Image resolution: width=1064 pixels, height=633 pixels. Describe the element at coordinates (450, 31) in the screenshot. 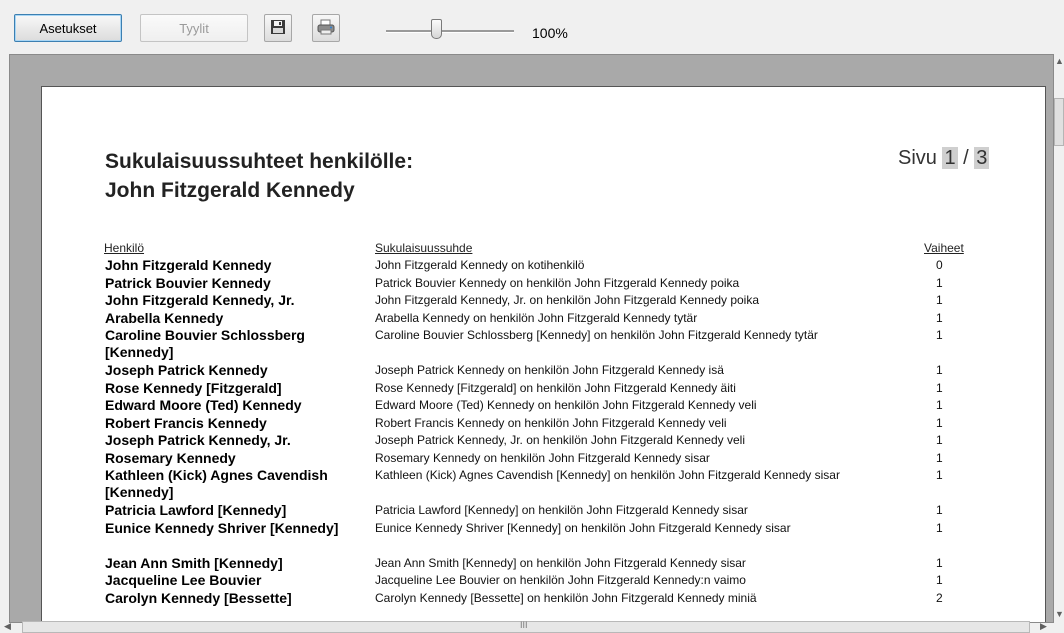

I see `zoom-slider-track` at that location.